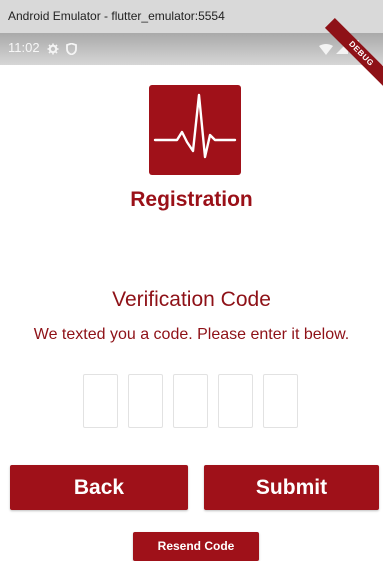 This screenshot has height=561, width=383. What do you see at coordinates (195, 130) in the screenshot?
I see `heartbeat-icon` at bounding box center [195, 130].